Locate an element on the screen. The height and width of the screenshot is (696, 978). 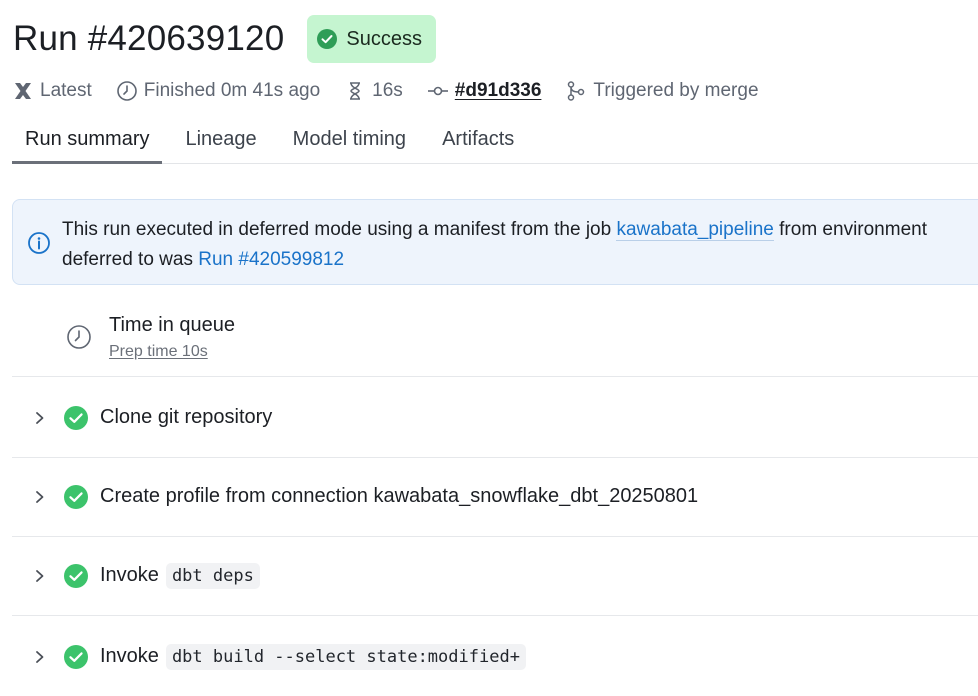
title-row: Run #420639120 Success is located at coordinates (224, 39).